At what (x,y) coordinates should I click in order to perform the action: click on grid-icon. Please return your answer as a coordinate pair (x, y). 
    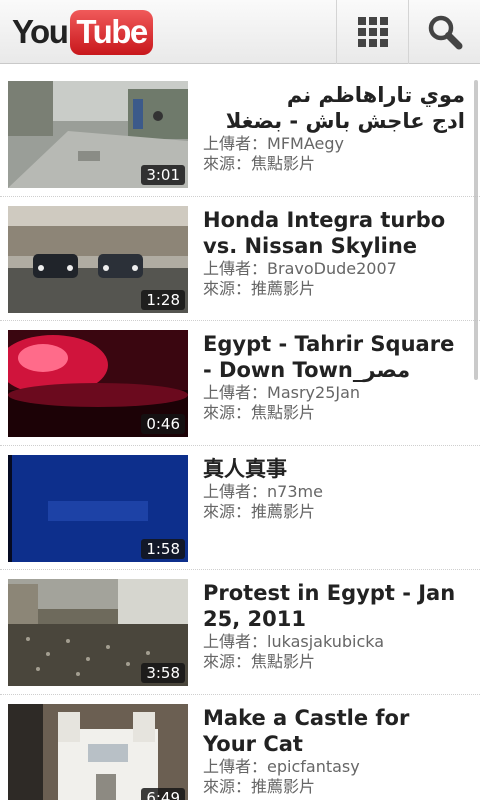
    Looking at the image, I should click on (372, 32).